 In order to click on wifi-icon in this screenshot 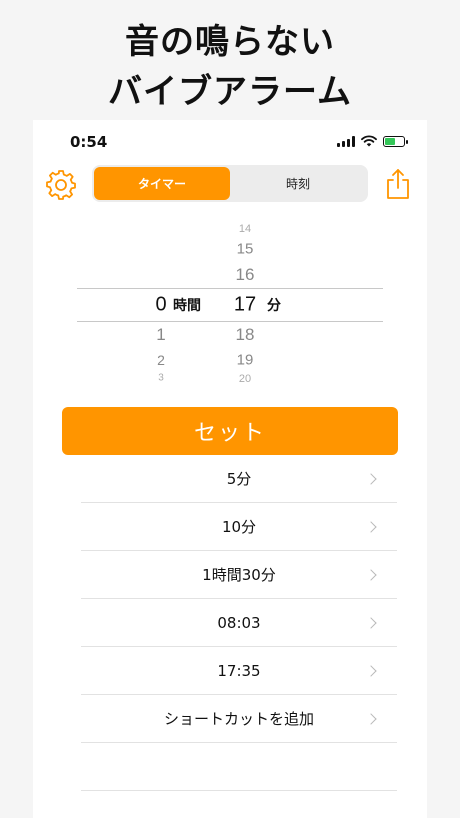, I will do `click(369, 141)`.